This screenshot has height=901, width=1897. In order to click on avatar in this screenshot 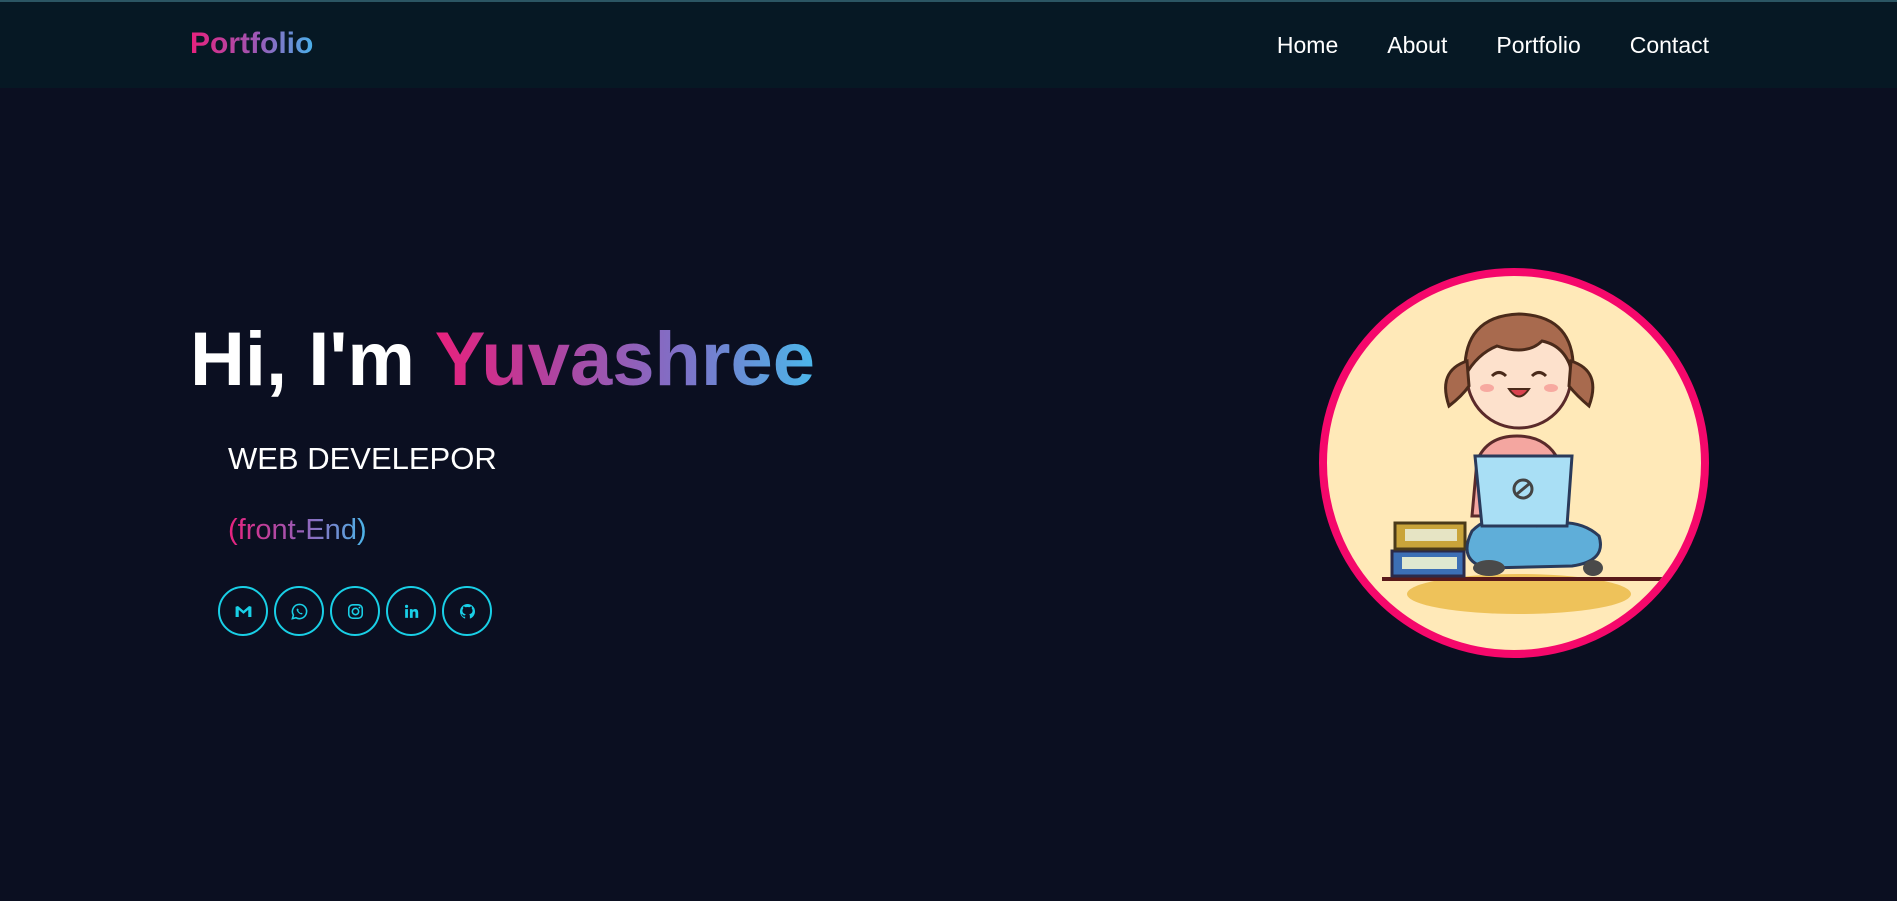, I will do `click(1514, 463)`.